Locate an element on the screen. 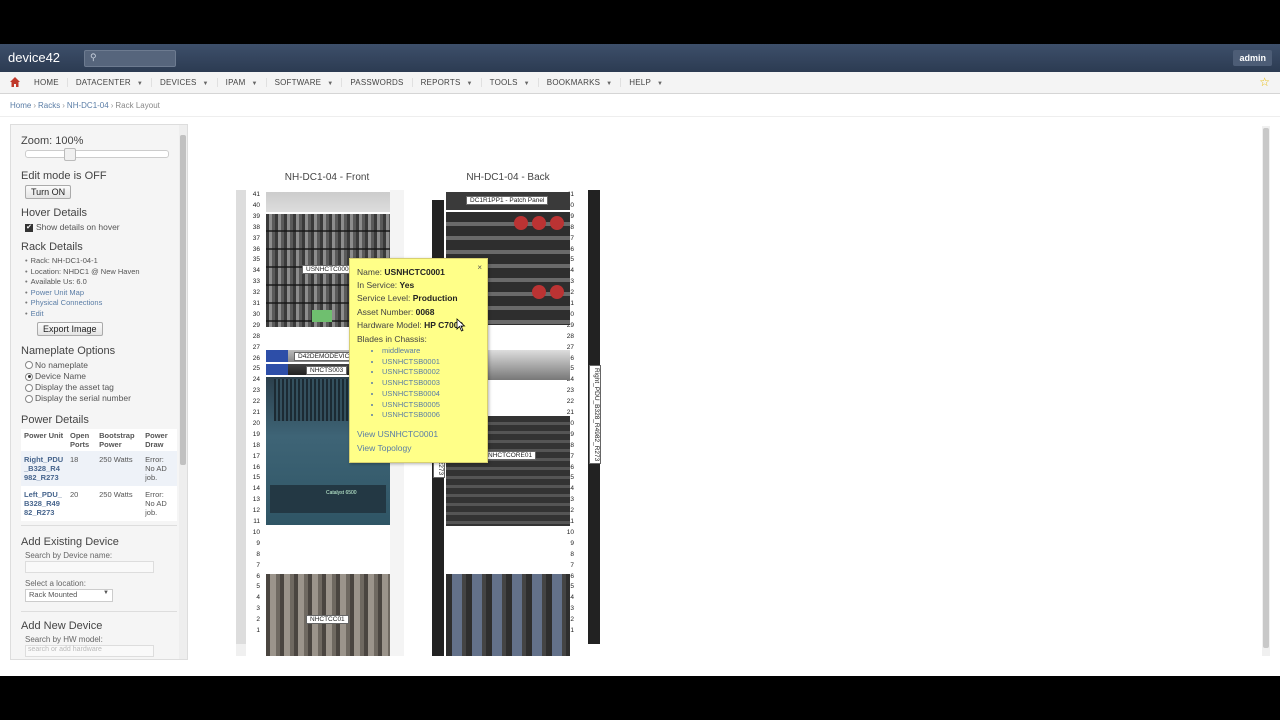 The height and width of the screenshot is (720, 1280). page-scroll-thumb is located at coordinates (1266, 388).